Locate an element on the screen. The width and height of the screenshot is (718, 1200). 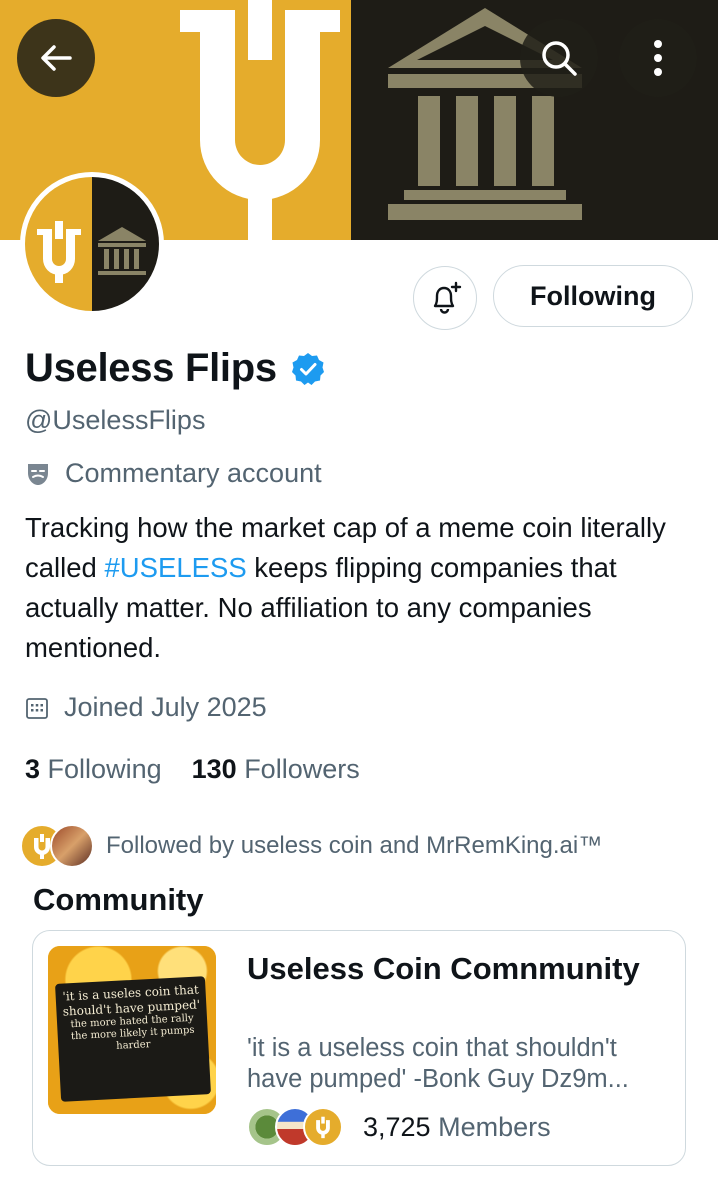
community-members: 3,725 Members is located at coordinates (399, 1127).